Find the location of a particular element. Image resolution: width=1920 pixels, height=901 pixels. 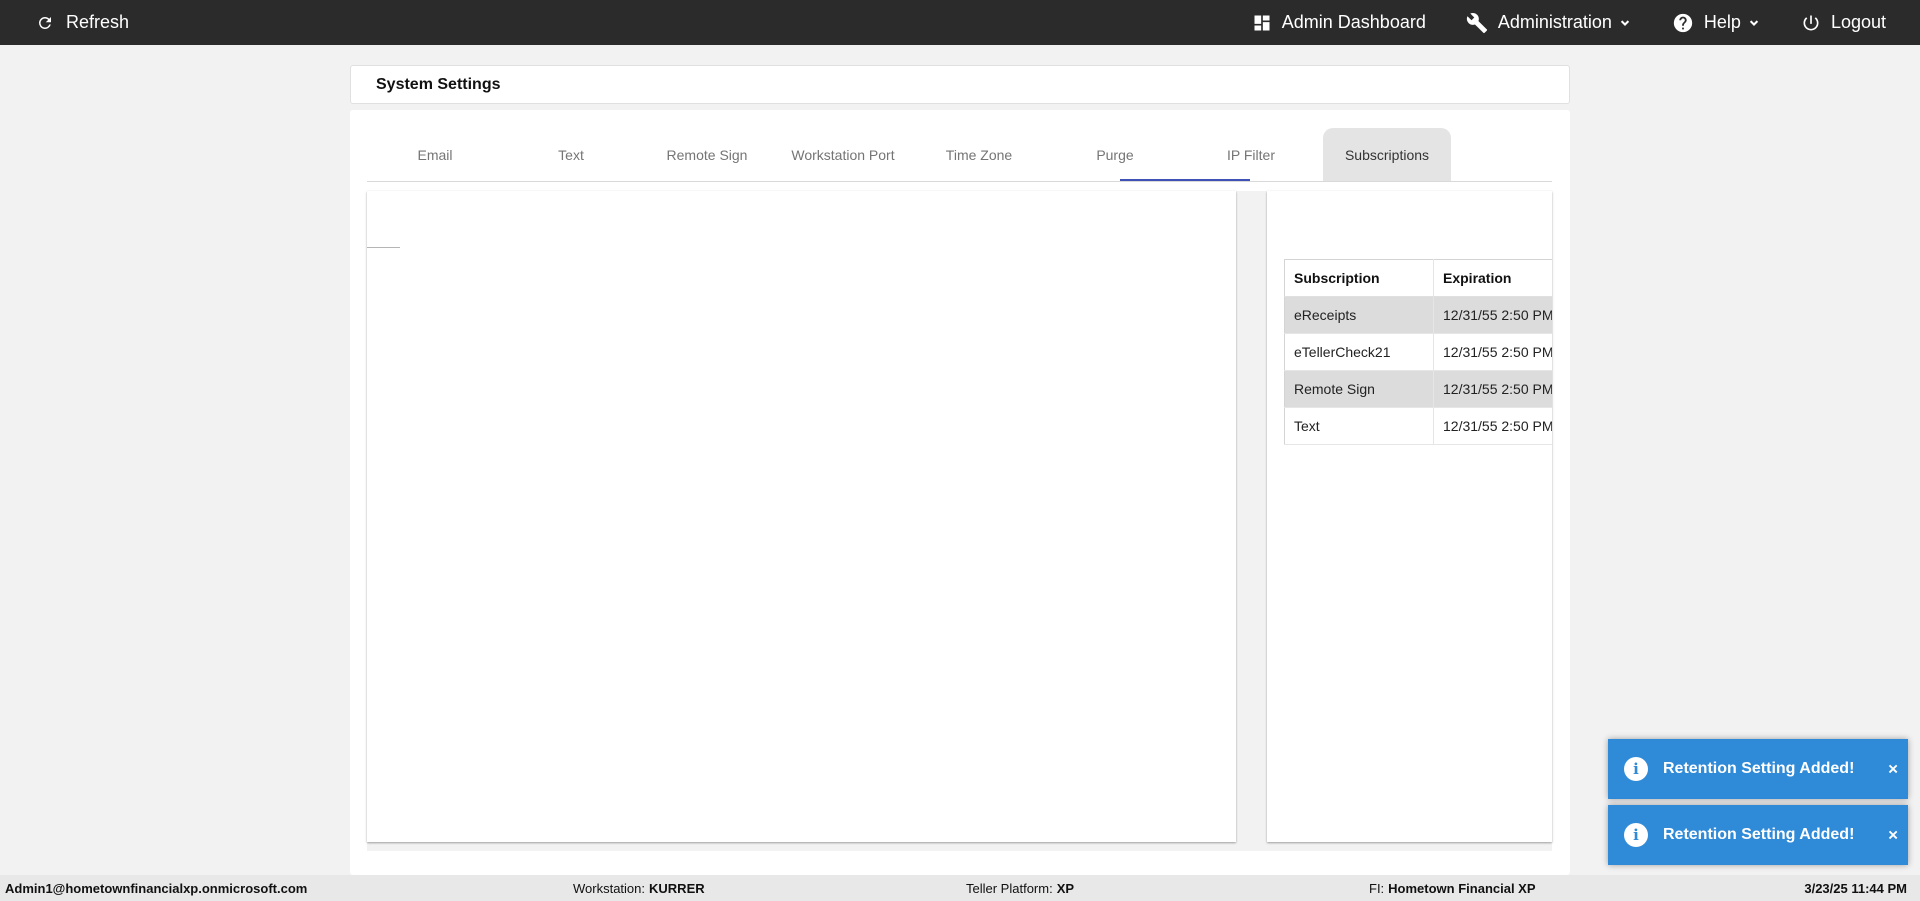

admin-dashboard-label: Admin Dashboard is located at coordinates (1353, 22).